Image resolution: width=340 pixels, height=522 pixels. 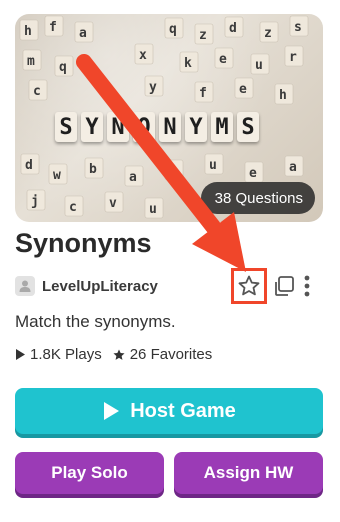 I want to click on svg-text: m, so click(x=31, y=61).